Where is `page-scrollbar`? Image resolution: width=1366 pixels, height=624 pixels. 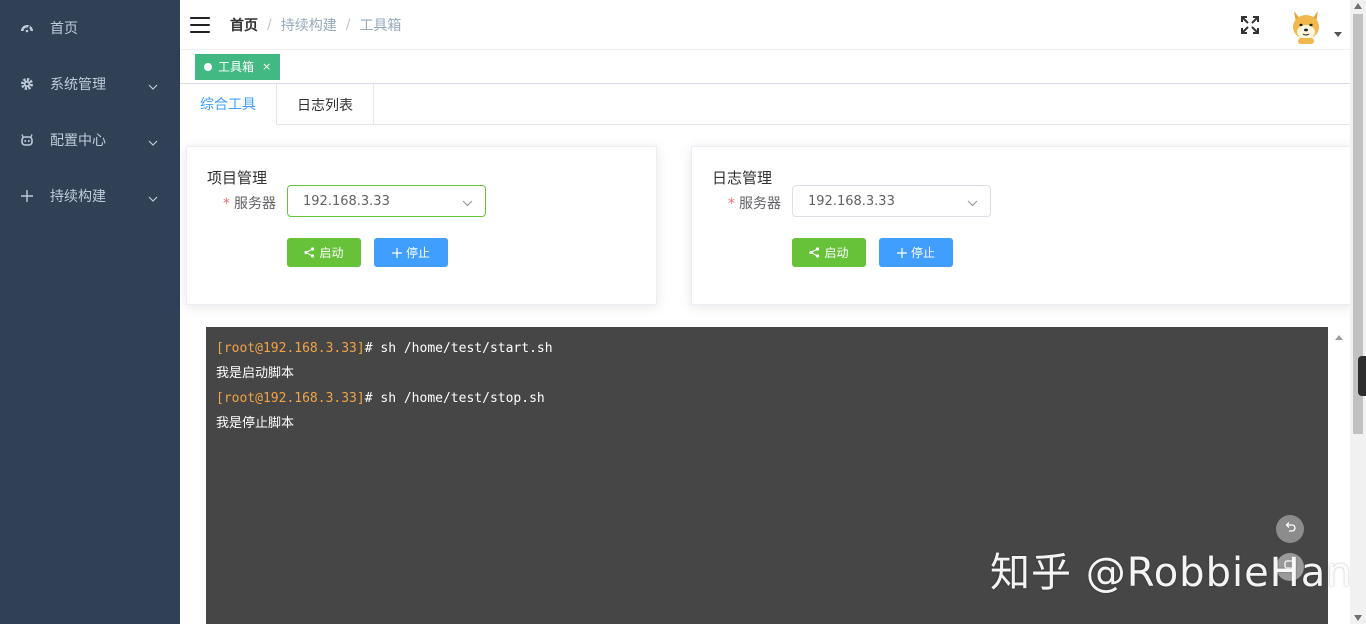 page-scrollbar is located at coordinates (1358, 312).